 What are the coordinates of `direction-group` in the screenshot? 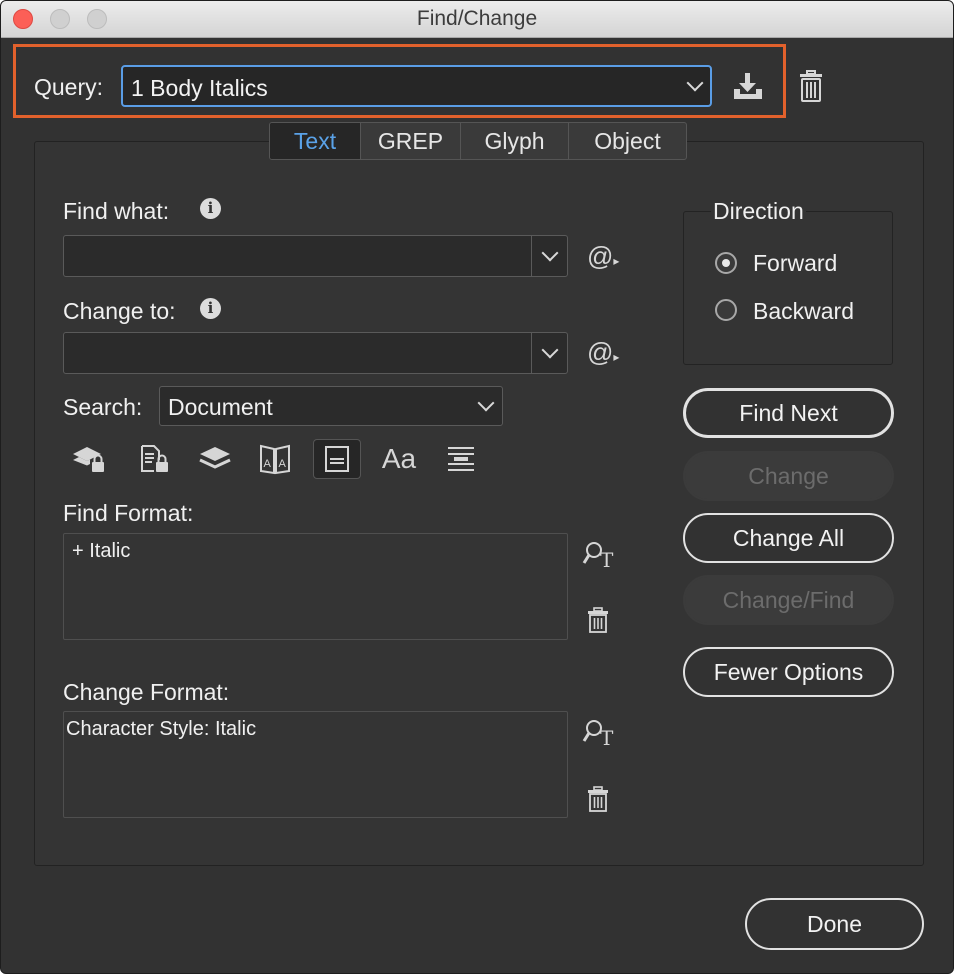 It's located at (788, 288).